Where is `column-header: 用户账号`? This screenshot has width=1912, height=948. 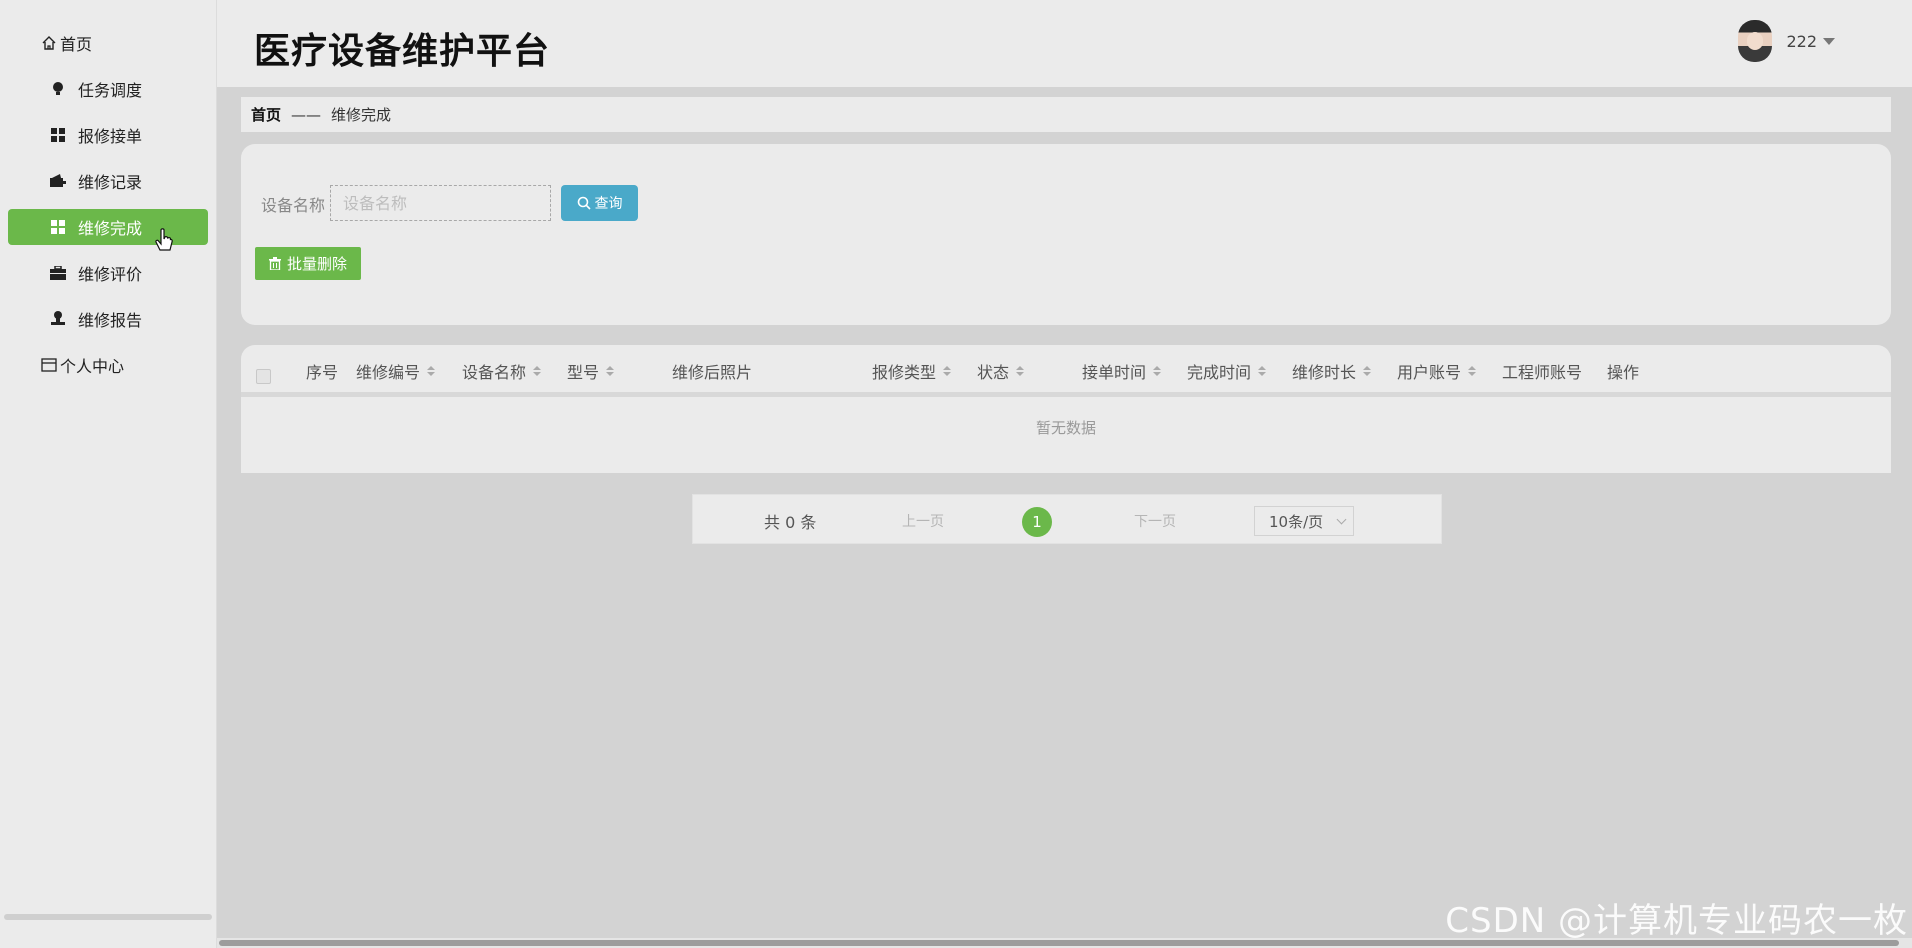
column-header: 用户账号 is located at coordinates (1437, 371).